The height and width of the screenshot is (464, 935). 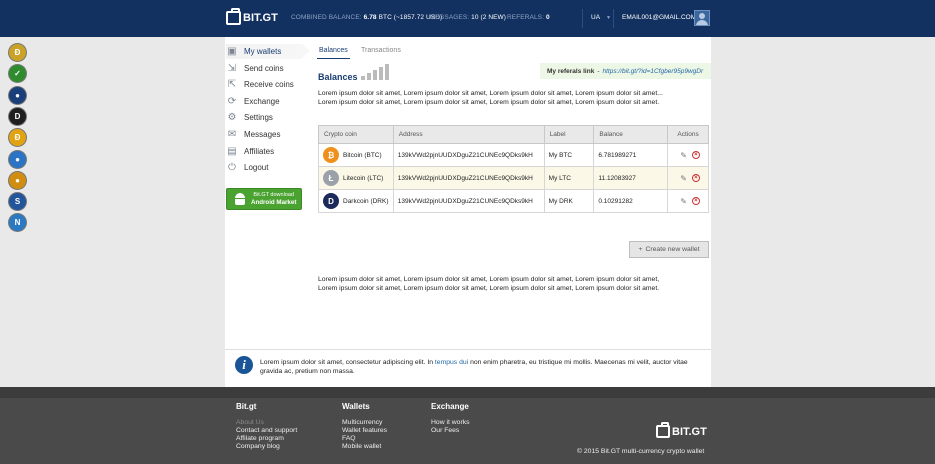 I want to click on footer-logo: BIT.GT, so click(x=681, y=430).